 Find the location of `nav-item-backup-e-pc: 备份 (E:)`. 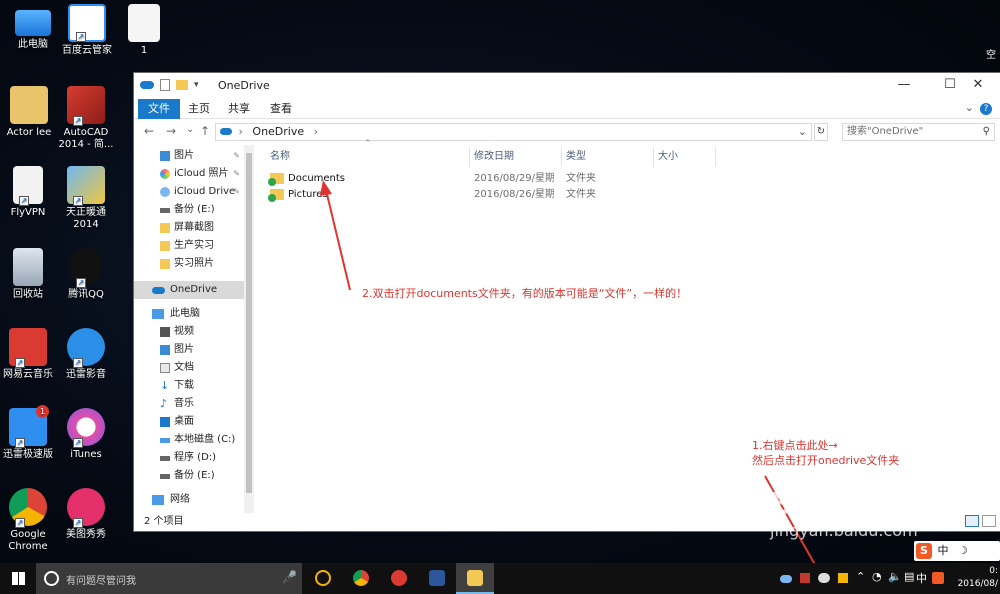

nav-item-backup-e-pc: 备份 (E:) is located at coordinates (189, 476).